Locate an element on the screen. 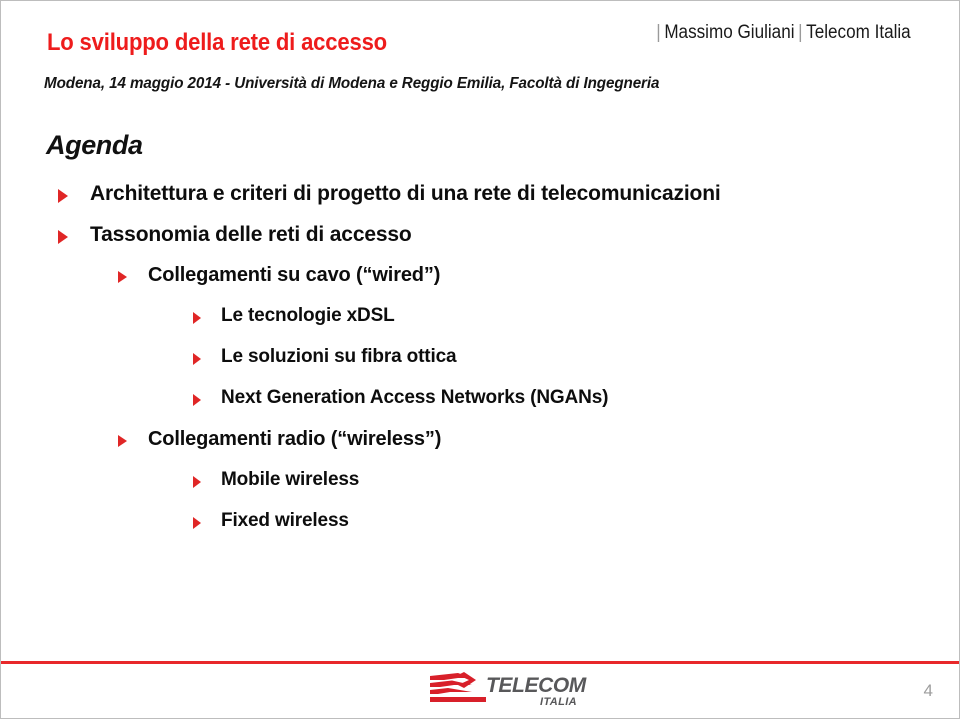  list-item: Le soluzioni su fibra ottica is located at coordinates (480, 366).